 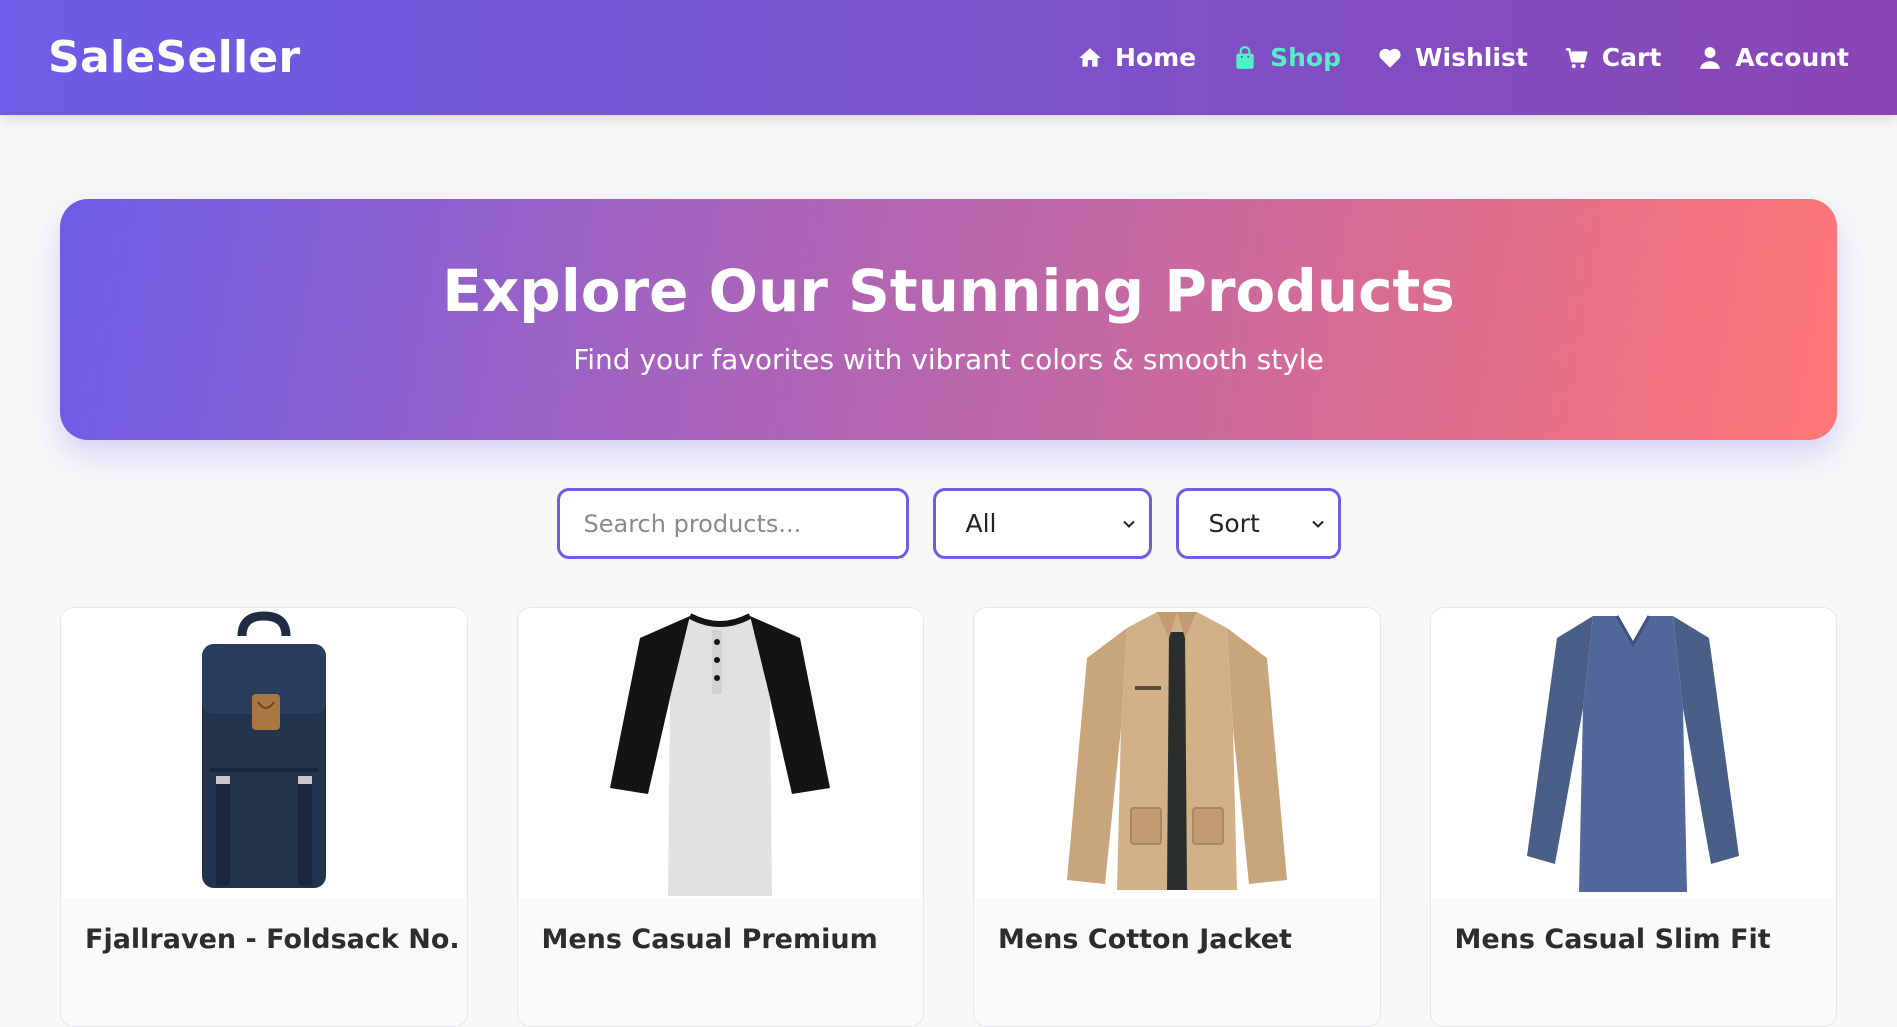 I want to click on nav-account-label: Account, so click(x=1792, y=57).